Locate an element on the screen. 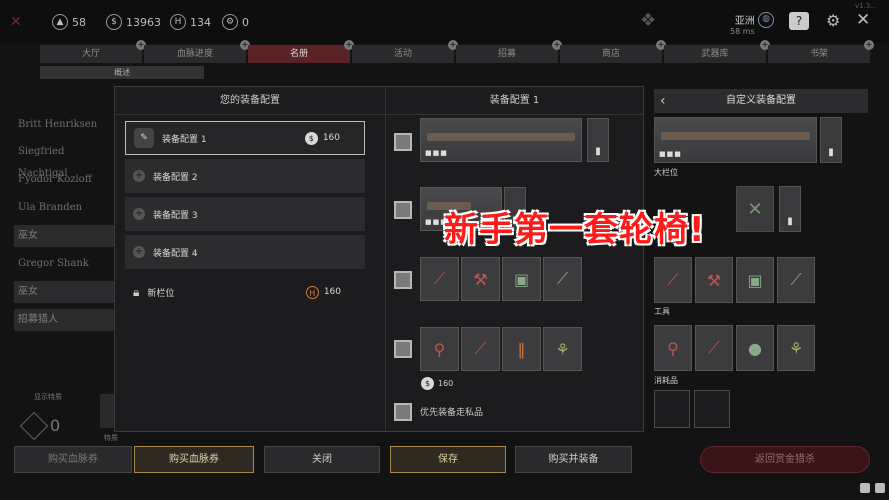 The width and height of the screenshot is (889, 500). tab-arsenal: 武器库 + is located at coordinates (717, 51).